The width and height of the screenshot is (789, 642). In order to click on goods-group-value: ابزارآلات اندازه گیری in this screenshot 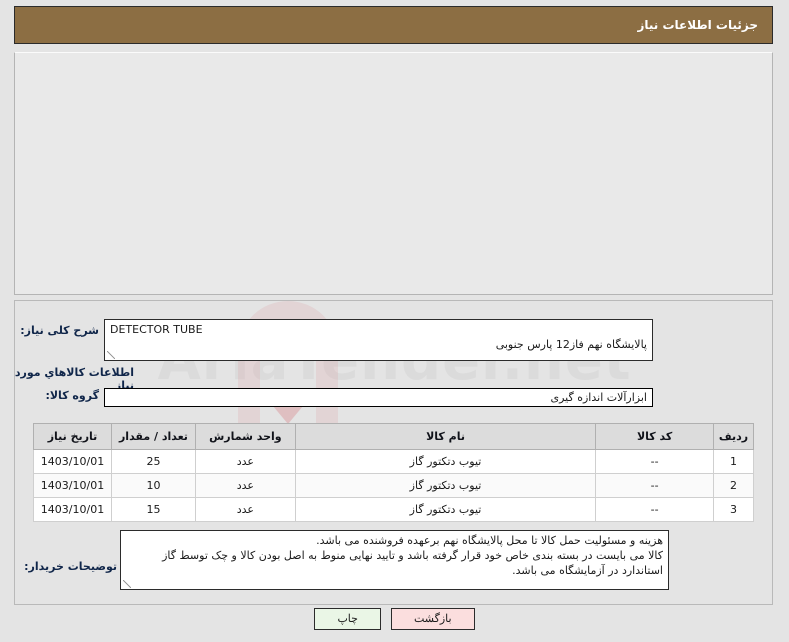, I will do `click(378, 397)`.